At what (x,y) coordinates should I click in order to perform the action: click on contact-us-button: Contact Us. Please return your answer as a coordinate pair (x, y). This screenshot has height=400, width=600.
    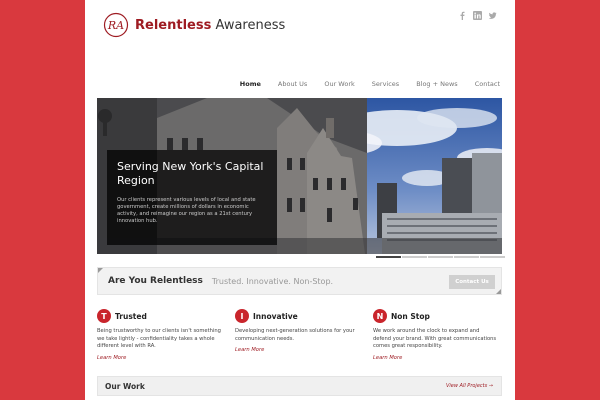
    Looking at the image, I should click on (472, 282).